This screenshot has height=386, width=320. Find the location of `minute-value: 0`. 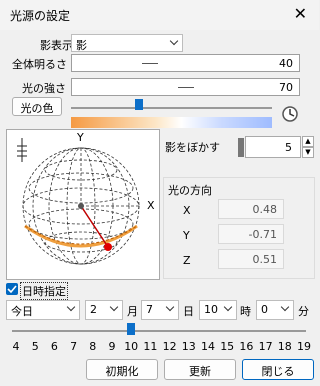

minute-value: 0 is located at coordinates (264, 309).